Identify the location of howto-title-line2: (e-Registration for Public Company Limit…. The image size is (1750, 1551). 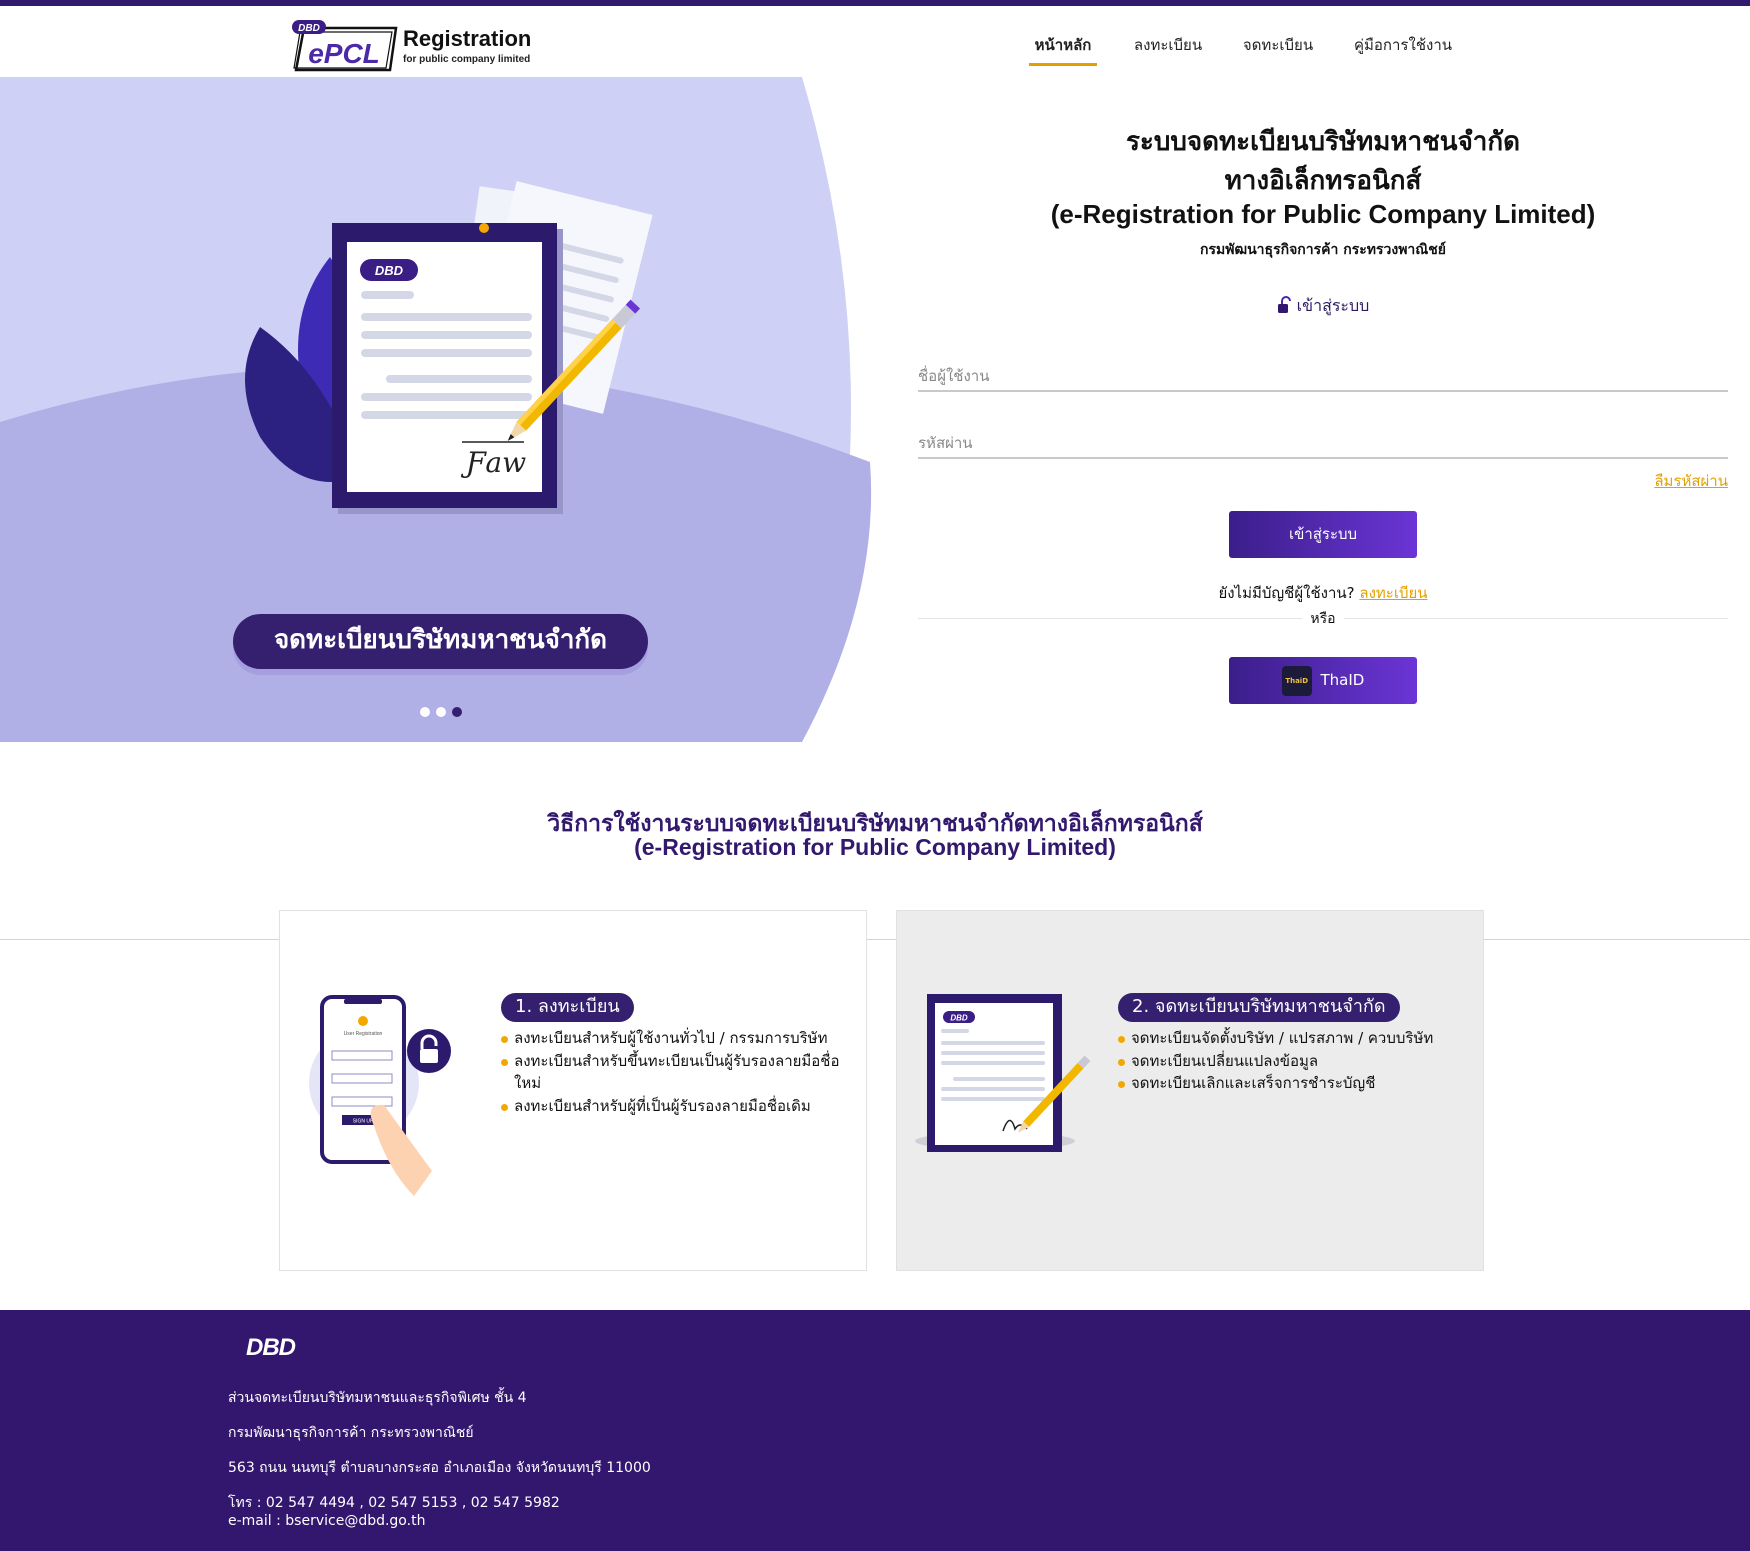
(875, 847).